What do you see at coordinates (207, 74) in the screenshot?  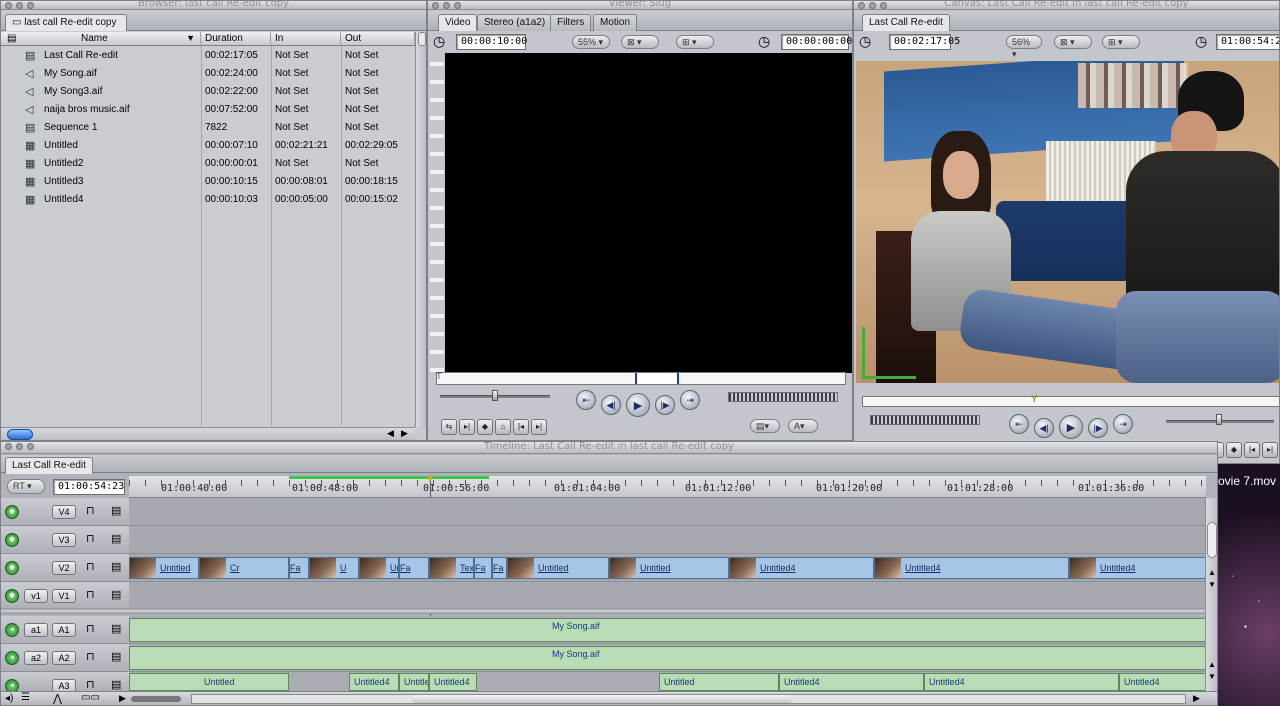 I see `browser-row: ◁ My Song.aif 00:02:24:00 Not Set Not Set` at bounding box center [207, 74].